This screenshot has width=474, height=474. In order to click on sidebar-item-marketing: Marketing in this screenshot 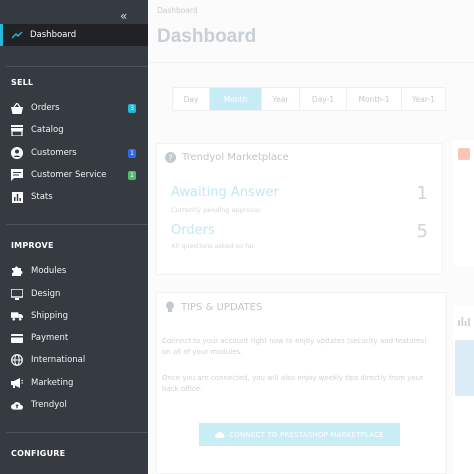, I will do `click(73, 383)`.